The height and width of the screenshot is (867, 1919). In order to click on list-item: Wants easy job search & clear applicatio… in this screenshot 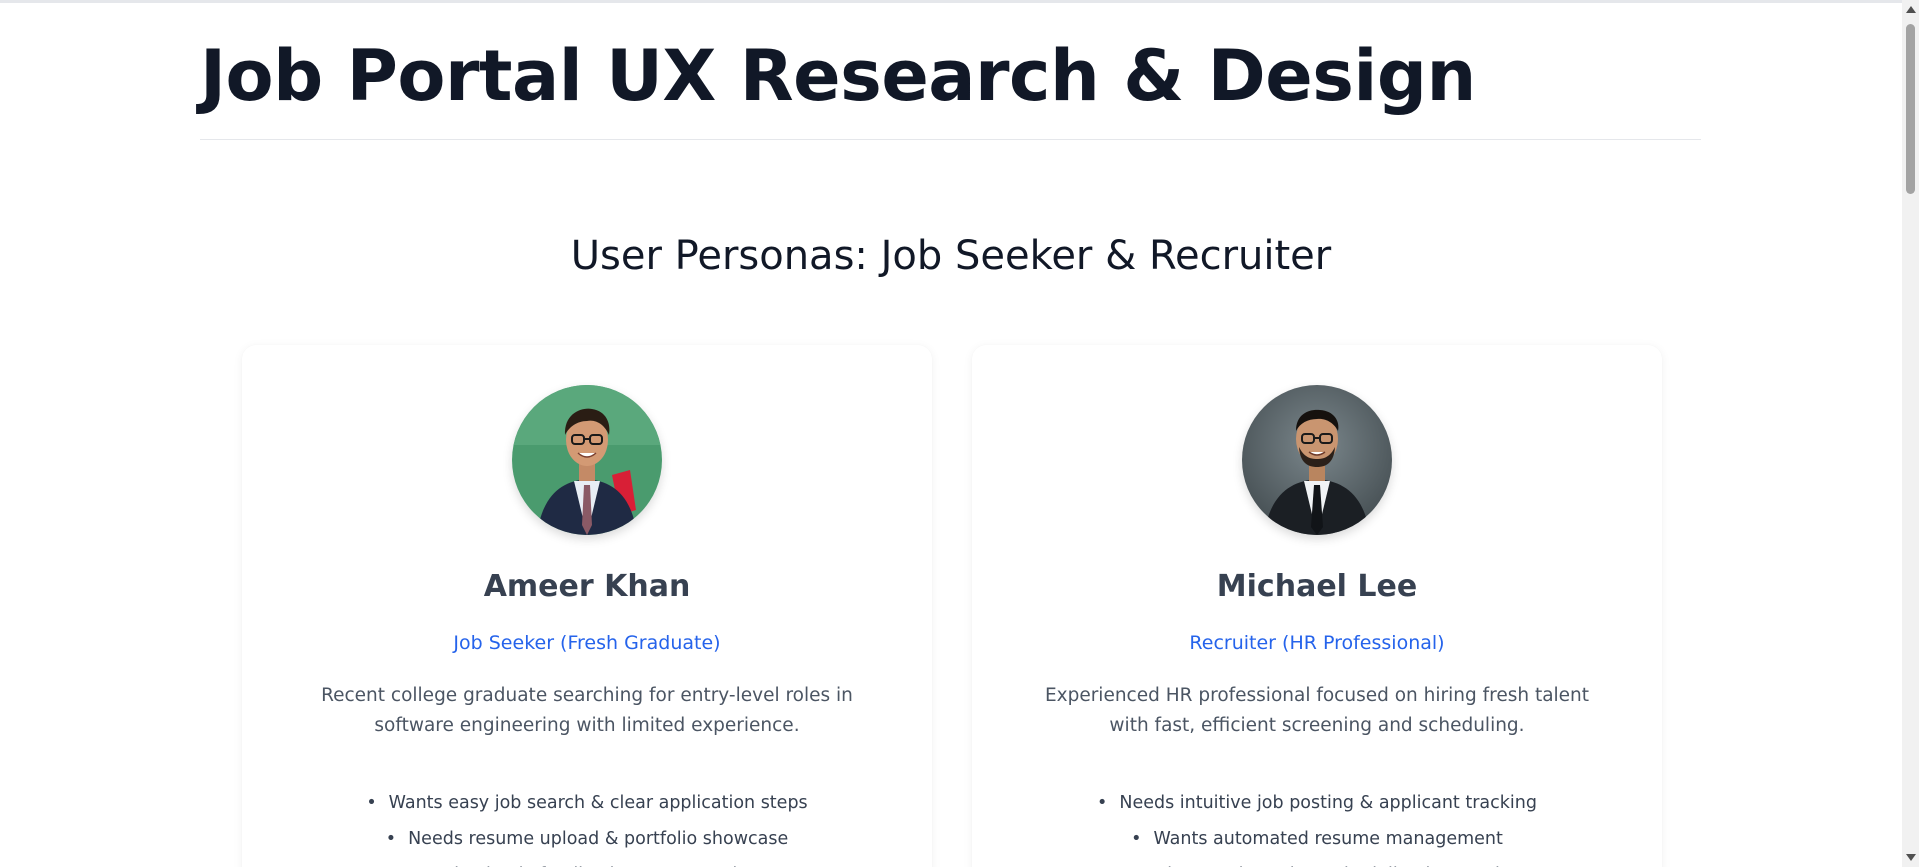, I will do `click(587, 803)`.